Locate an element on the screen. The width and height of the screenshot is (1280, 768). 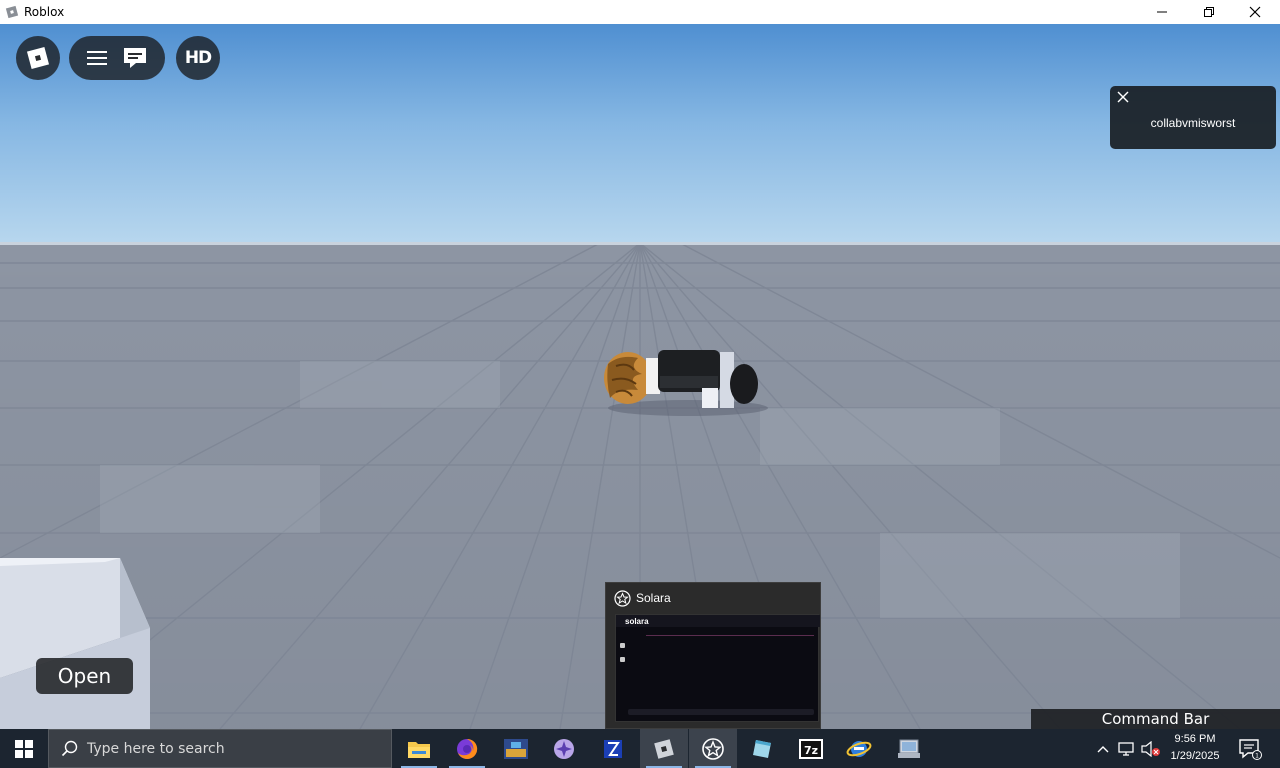
game-app-icon is located at coordinates (516, 748).